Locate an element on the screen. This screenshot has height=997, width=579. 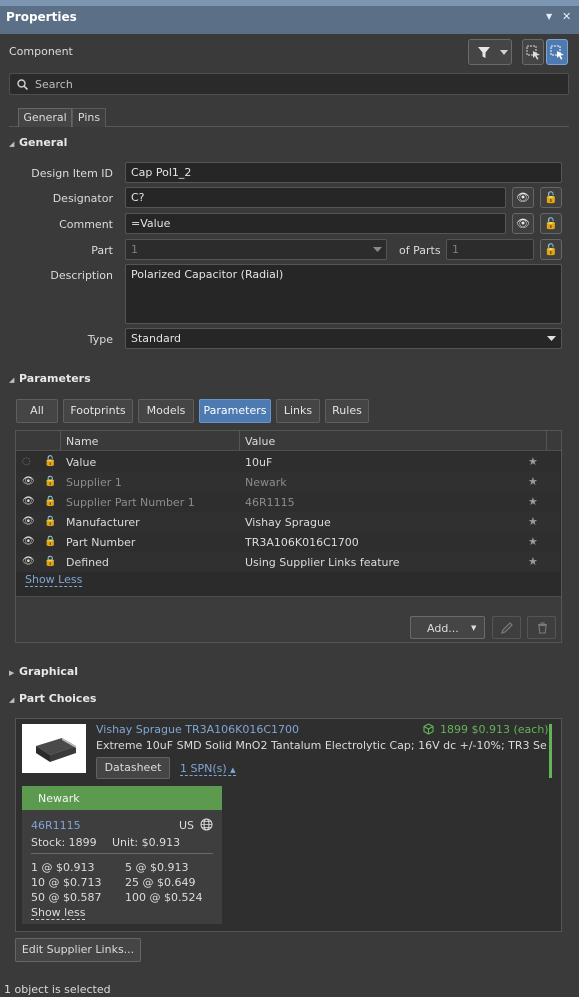
close-icon: ✕ is located at coordinates (566, 16).